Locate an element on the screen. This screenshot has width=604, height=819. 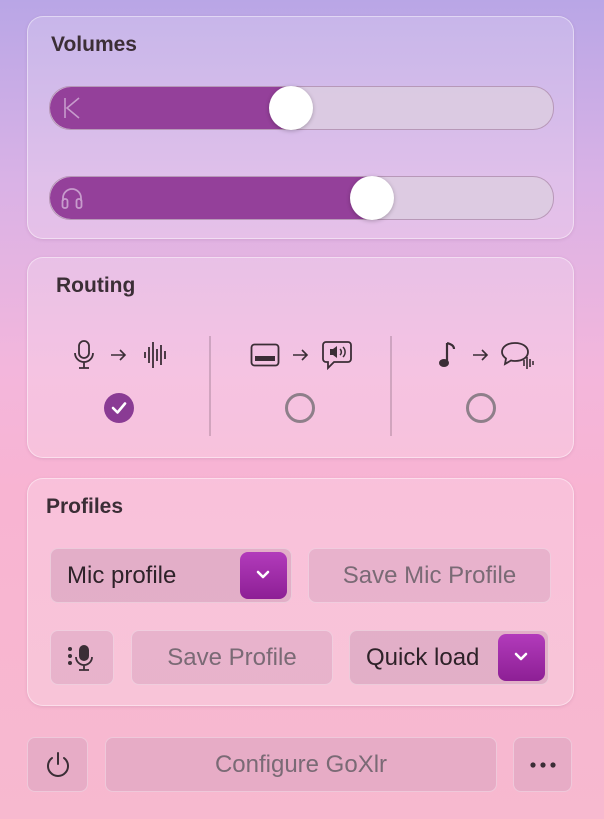
more-options-button is located at coordinates (542, 764).